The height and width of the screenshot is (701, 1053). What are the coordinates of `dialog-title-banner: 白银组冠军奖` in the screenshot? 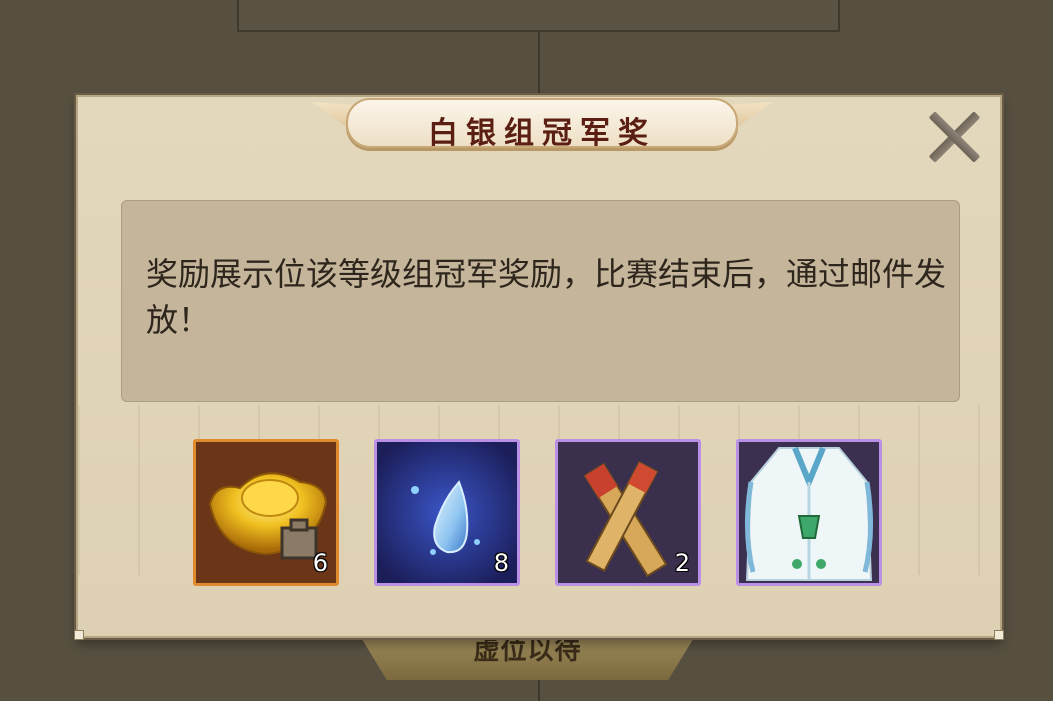 It's located at (542, 125).